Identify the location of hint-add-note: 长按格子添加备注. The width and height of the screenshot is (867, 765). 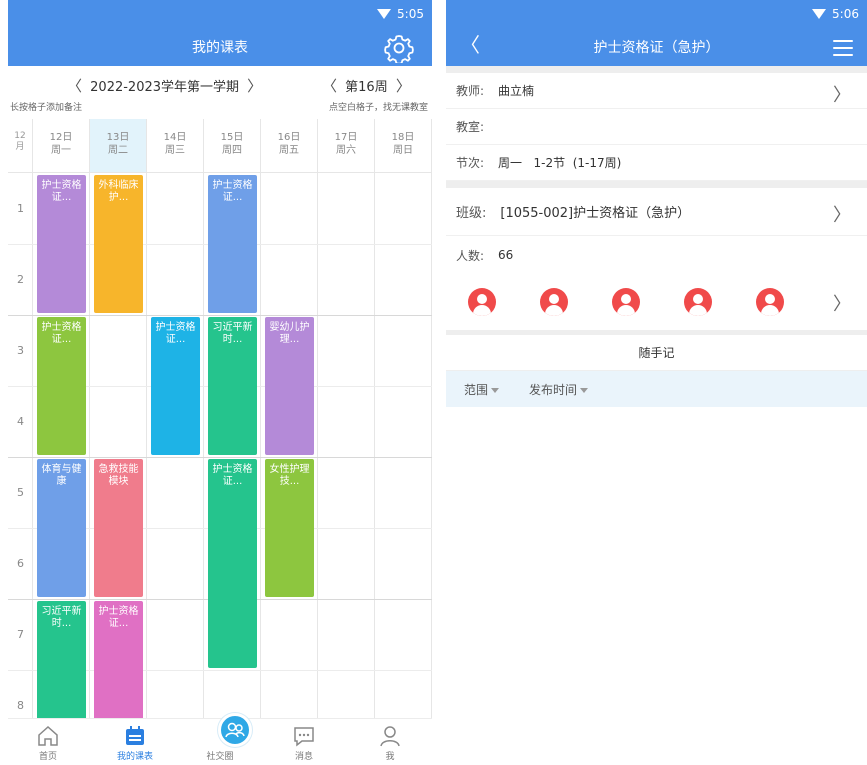
(46, 108).